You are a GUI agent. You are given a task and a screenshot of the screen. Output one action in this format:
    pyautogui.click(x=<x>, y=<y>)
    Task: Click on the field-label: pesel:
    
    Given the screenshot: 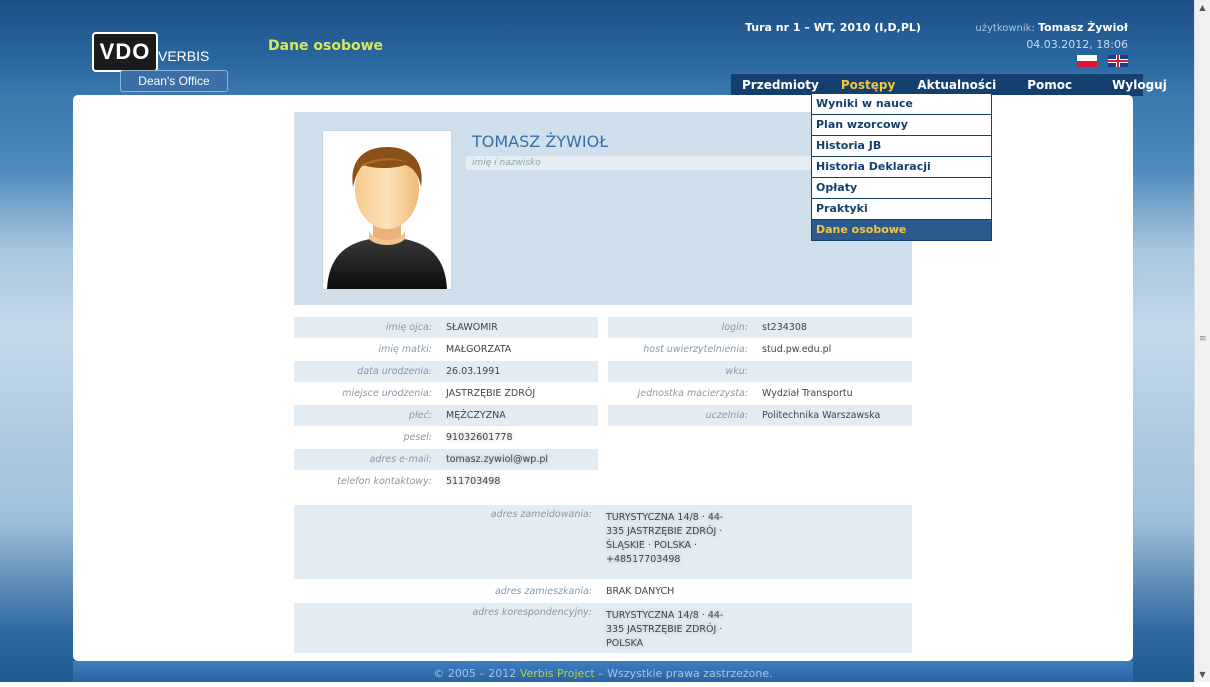 What is the action you would take?
    pyautogui.click(x=417, y=437)
    